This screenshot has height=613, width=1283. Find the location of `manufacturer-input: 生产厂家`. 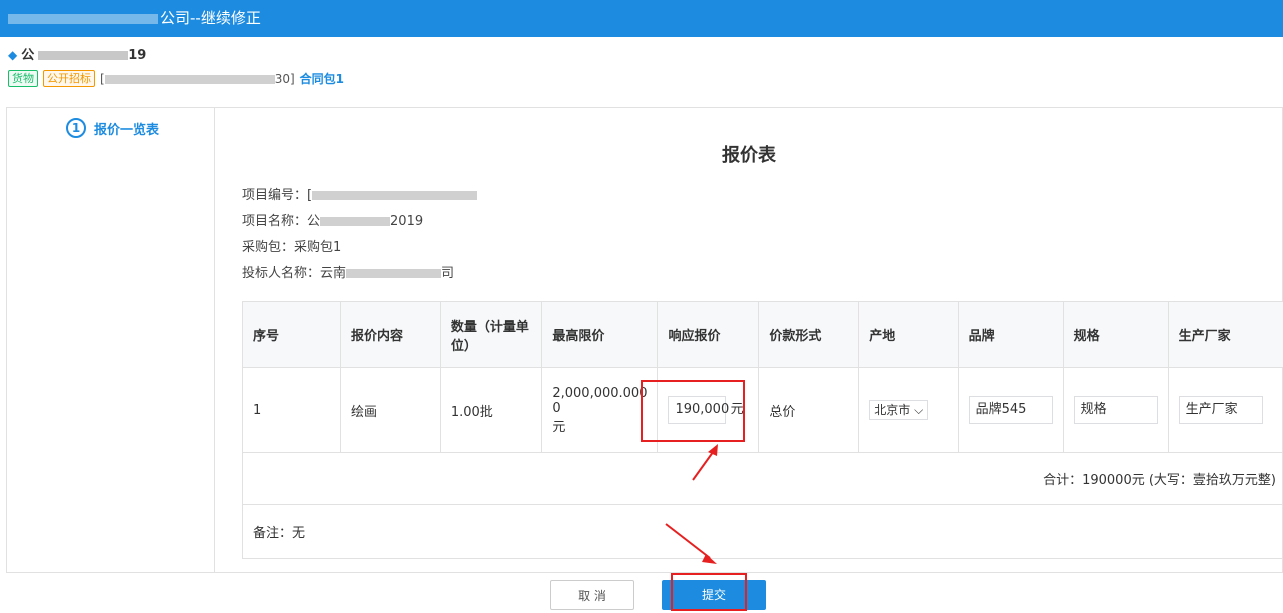

manufacturer-input: 生产厂家 is located at coordinates (1220, 410).